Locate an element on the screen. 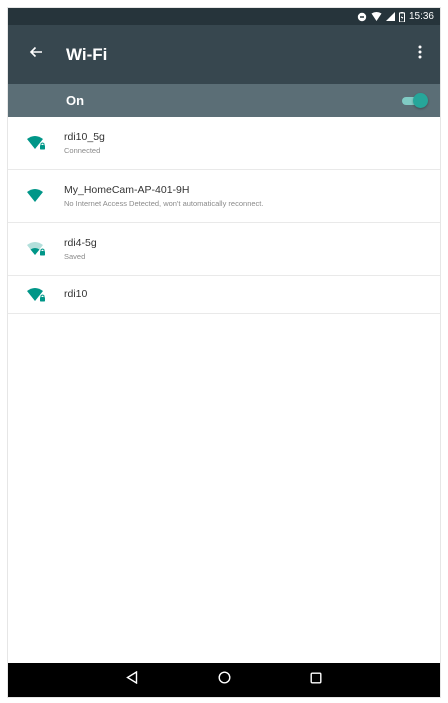 The image size is (448, 703). nav-home-button is located at coordinates (224, 680).